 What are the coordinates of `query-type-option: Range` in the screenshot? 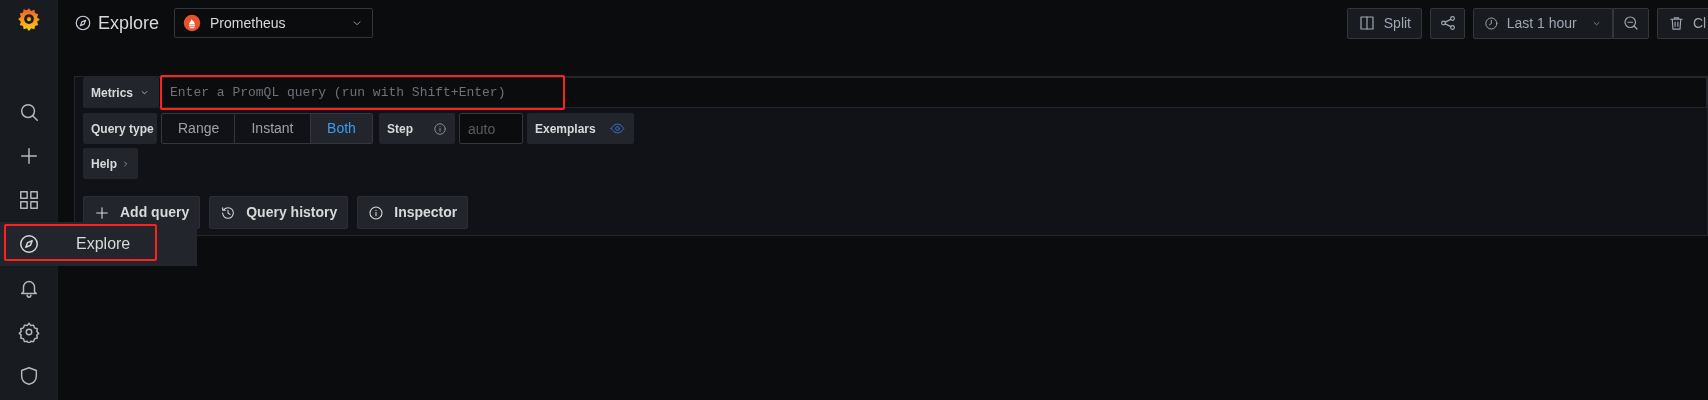 It's located at (198, 128).